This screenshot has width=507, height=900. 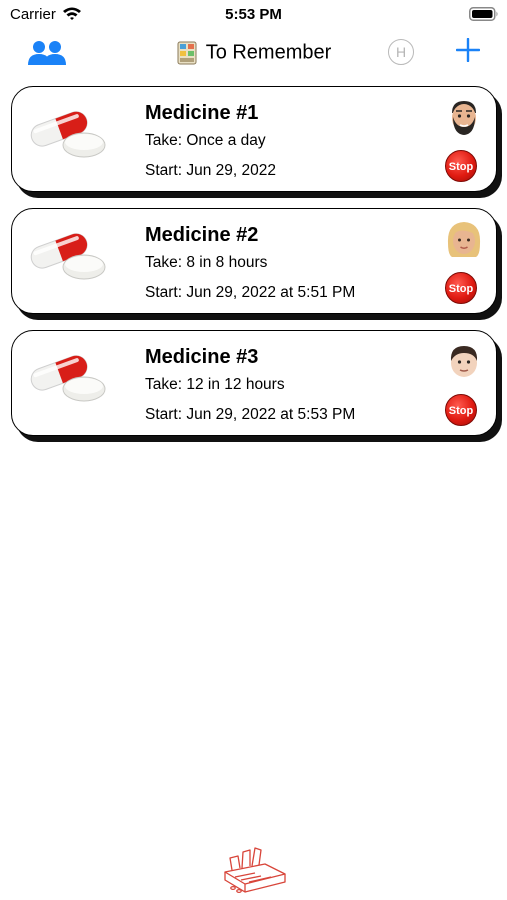 I want to click on plus-icon, so click(x=468, y=50).